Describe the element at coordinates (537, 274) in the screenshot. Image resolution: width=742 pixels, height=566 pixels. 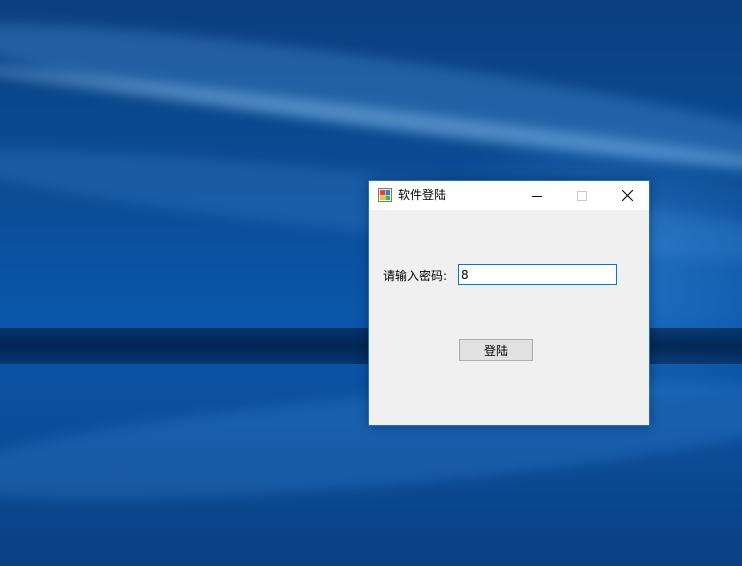
I see `password-input` at that location.